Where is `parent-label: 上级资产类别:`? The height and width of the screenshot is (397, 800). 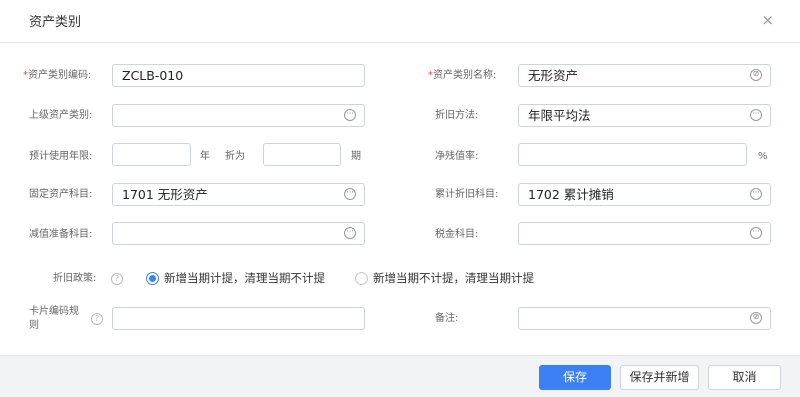 parent-label: 上级资产类别: is located at coordinates (61, 115).